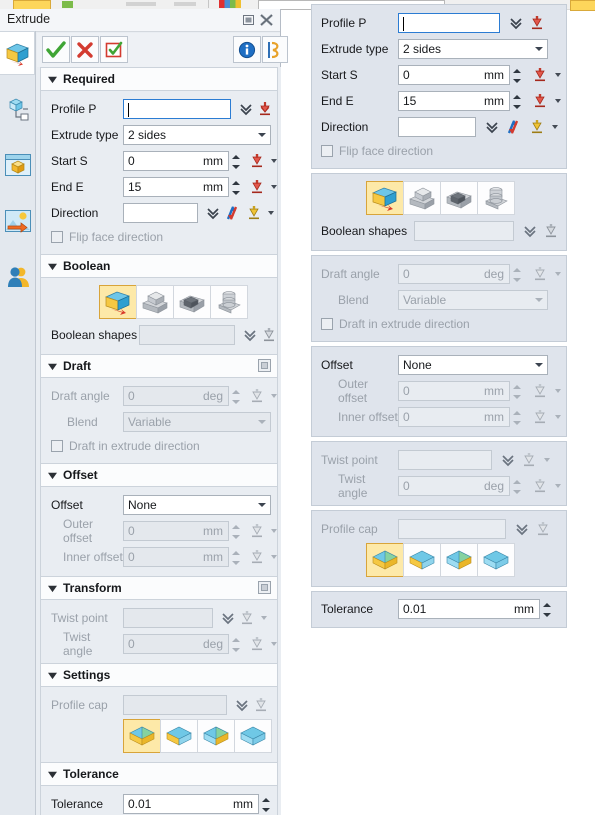  What do you see at coordinates (236, 188) in the screenshot?
I see `end-stepper` at bounding box center [236, 188].